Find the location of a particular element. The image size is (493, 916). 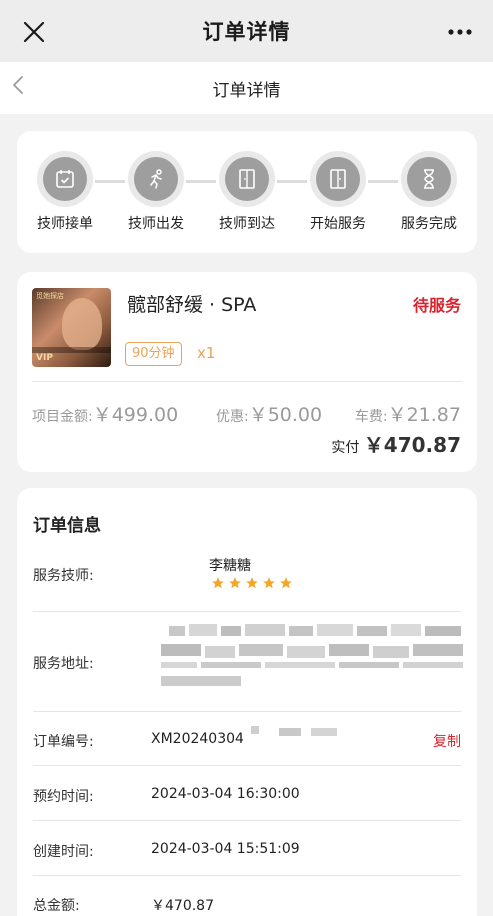

created-time: 2024-03-04 15:51:09 is located at coordinates (225, 849).